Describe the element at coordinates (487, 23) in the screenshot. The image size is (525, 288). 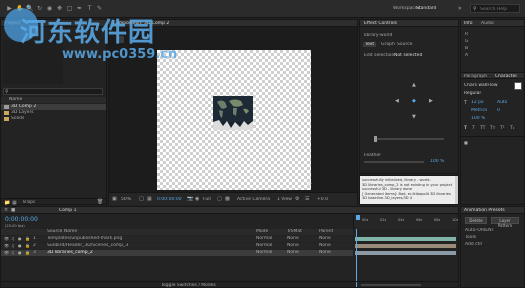
I see `tab-audio: Audio` at that location.